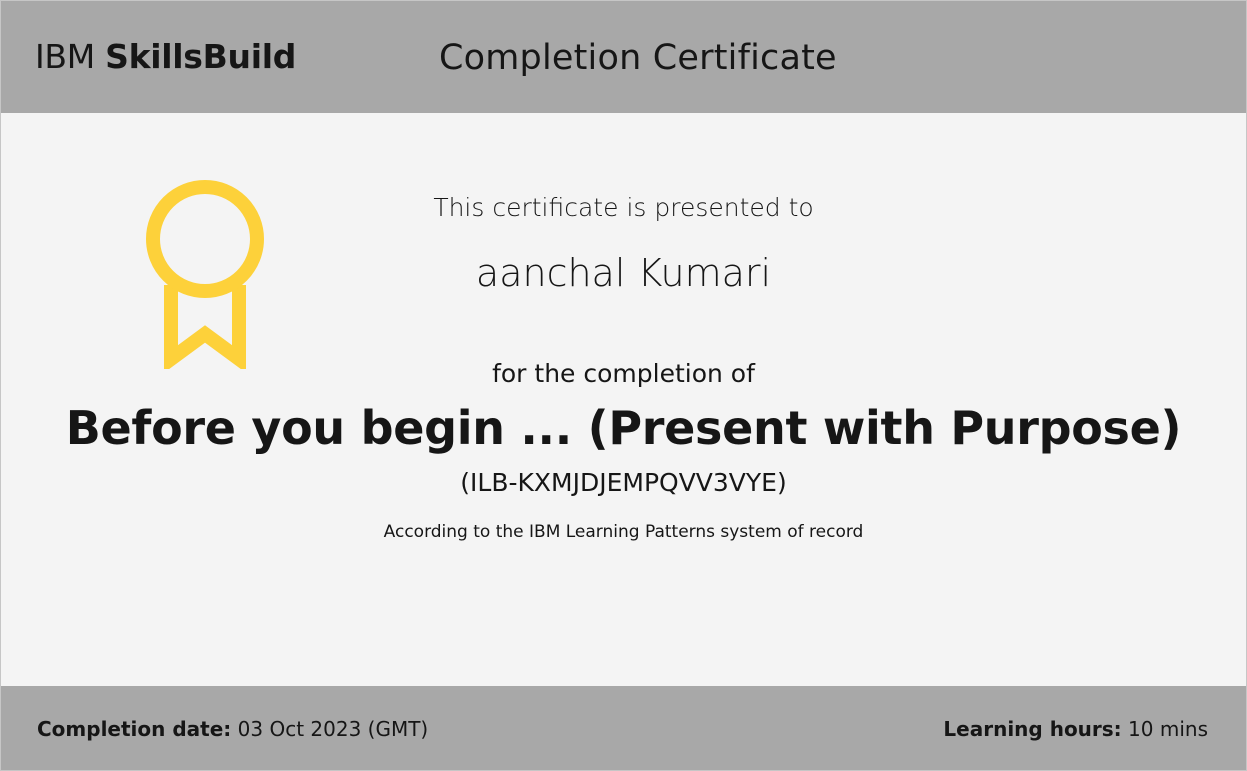 This screenshot has width=1247, height=771. I want to click on brand-logo: IBM SkillsBuild, so click(165, 57).